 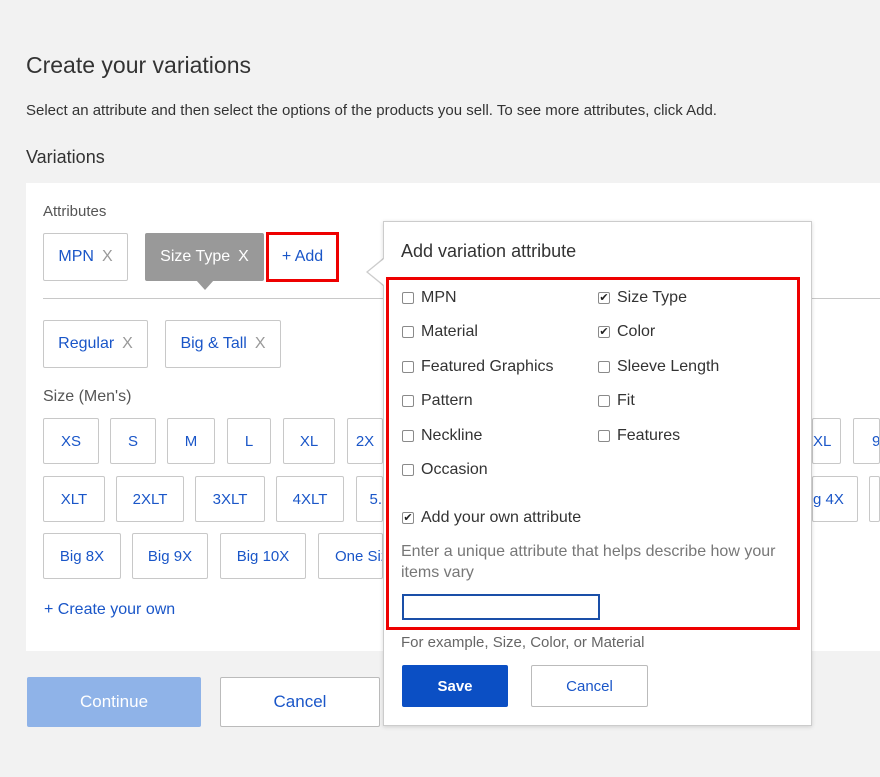 I want to click on size-option: S, so click(x=133, y=441).